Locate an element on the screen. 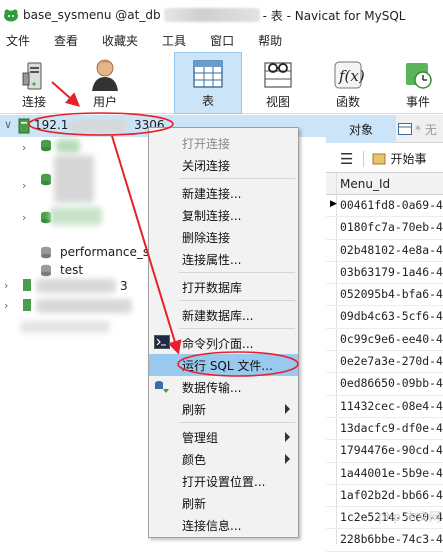  table-tab-icon is located at coordinates (405, 129).